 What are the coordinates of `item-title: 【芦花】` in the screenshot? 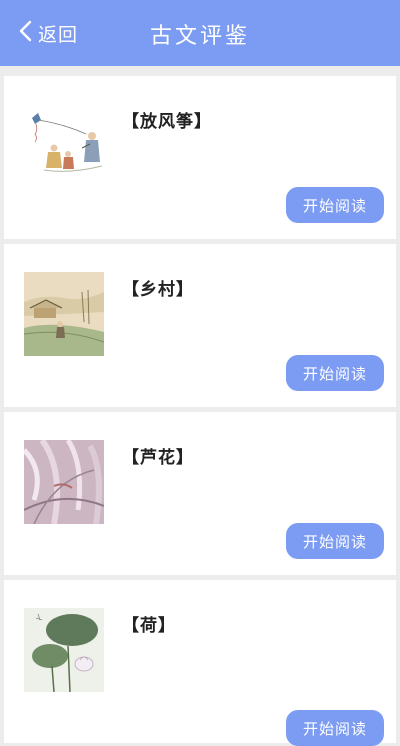 It's located at (158, 458).